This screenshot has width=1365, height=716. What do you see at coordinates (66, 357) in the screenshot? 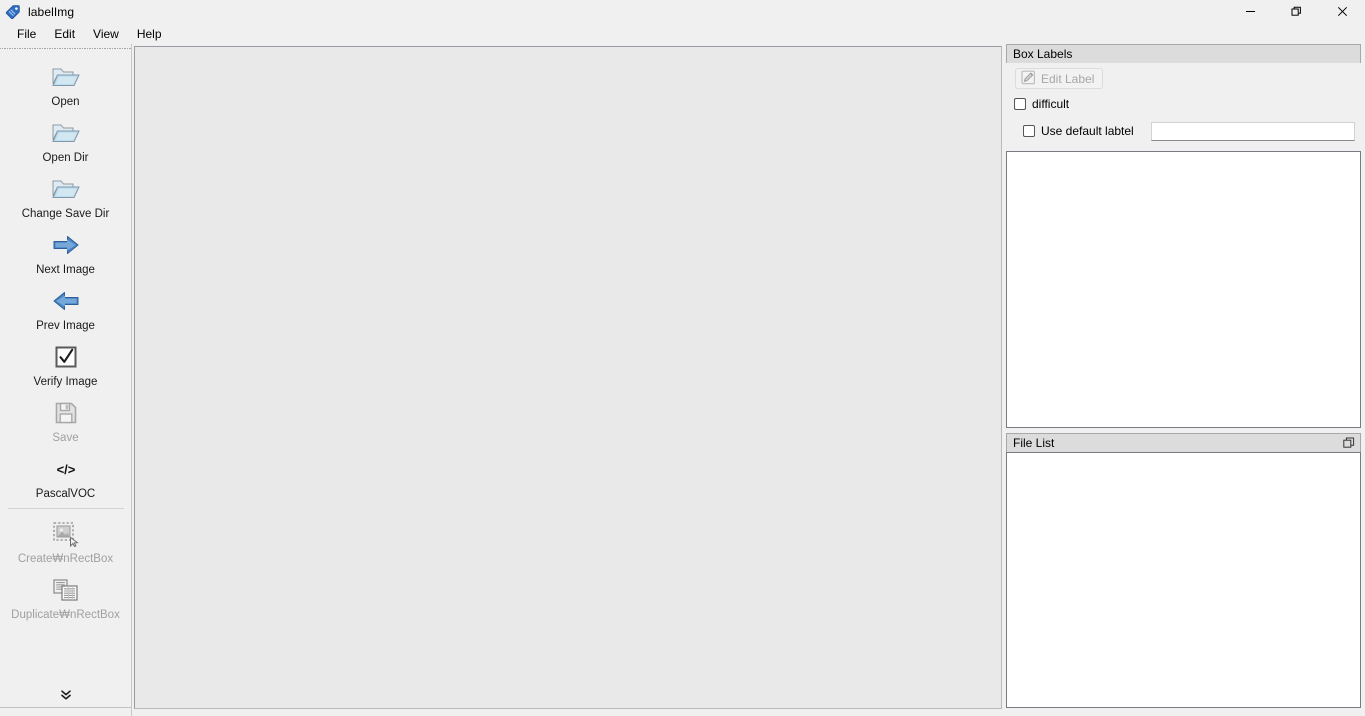
I see `checkbox-check-icon` at bounding box center [66, 357].